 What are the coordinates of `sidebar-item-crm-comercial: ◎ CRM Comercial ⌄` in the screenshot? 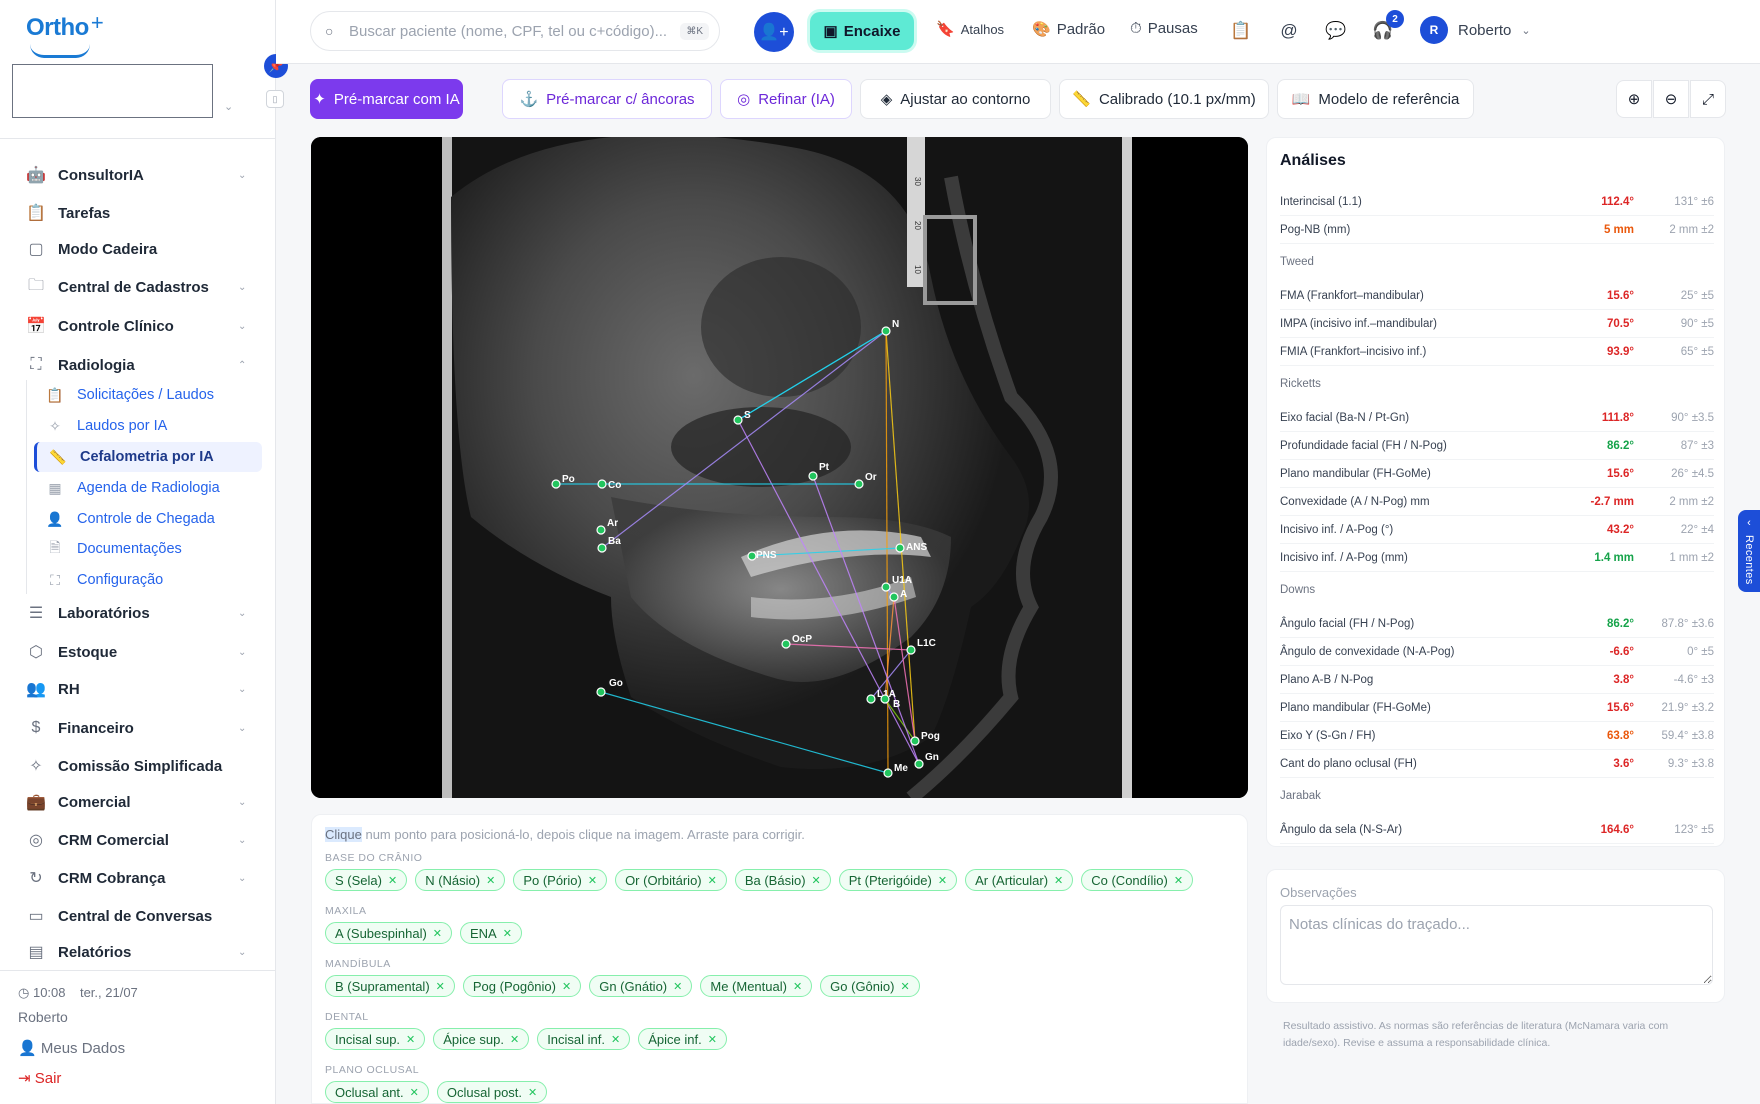 It's located at (138, 840).